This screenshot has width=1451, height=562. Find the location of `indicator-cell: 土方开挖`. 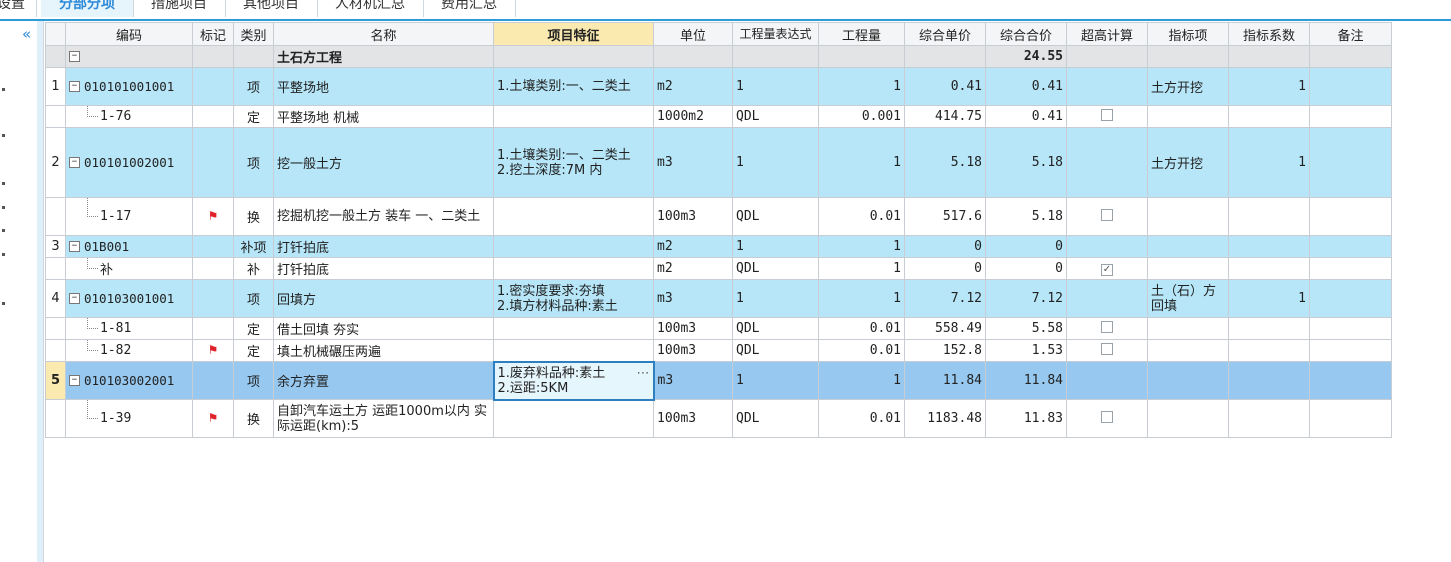

indicator-cell: 土方开挖 is located at coordinates (1188, 162).